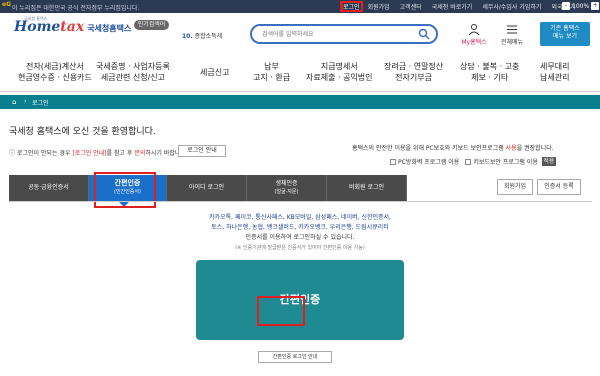 The image size is (600, 376). I want to click on simple-auth-guide-button: 간편인증 로그인 안내, so click(295, 357).